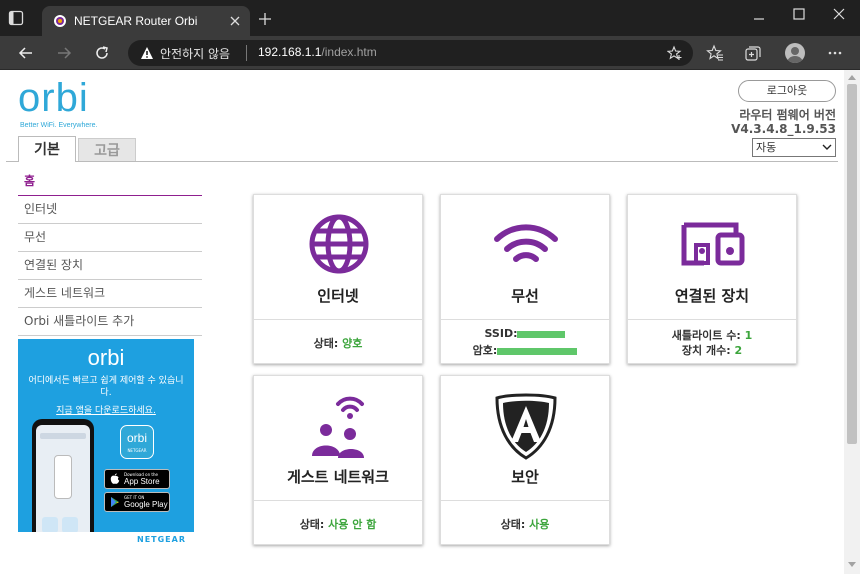 The width and height of the screenshot is (860, 574). What do you see at coordinates (146, 504) in the screenshot?
I see `google-play-big: Google Play` at bounding box center [146, 504].